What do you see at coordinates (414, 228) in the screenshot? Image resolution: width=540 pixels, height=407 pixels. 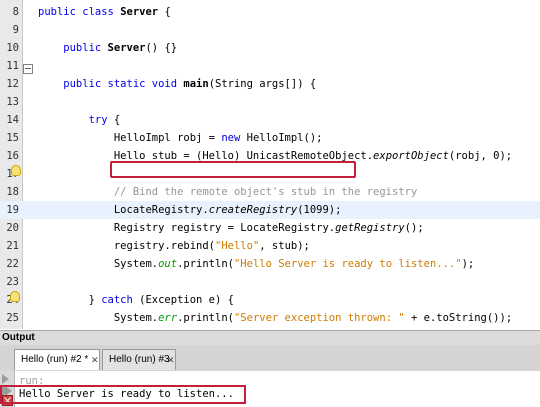 I see `code-token: ();` at bounding box center [414, 228].